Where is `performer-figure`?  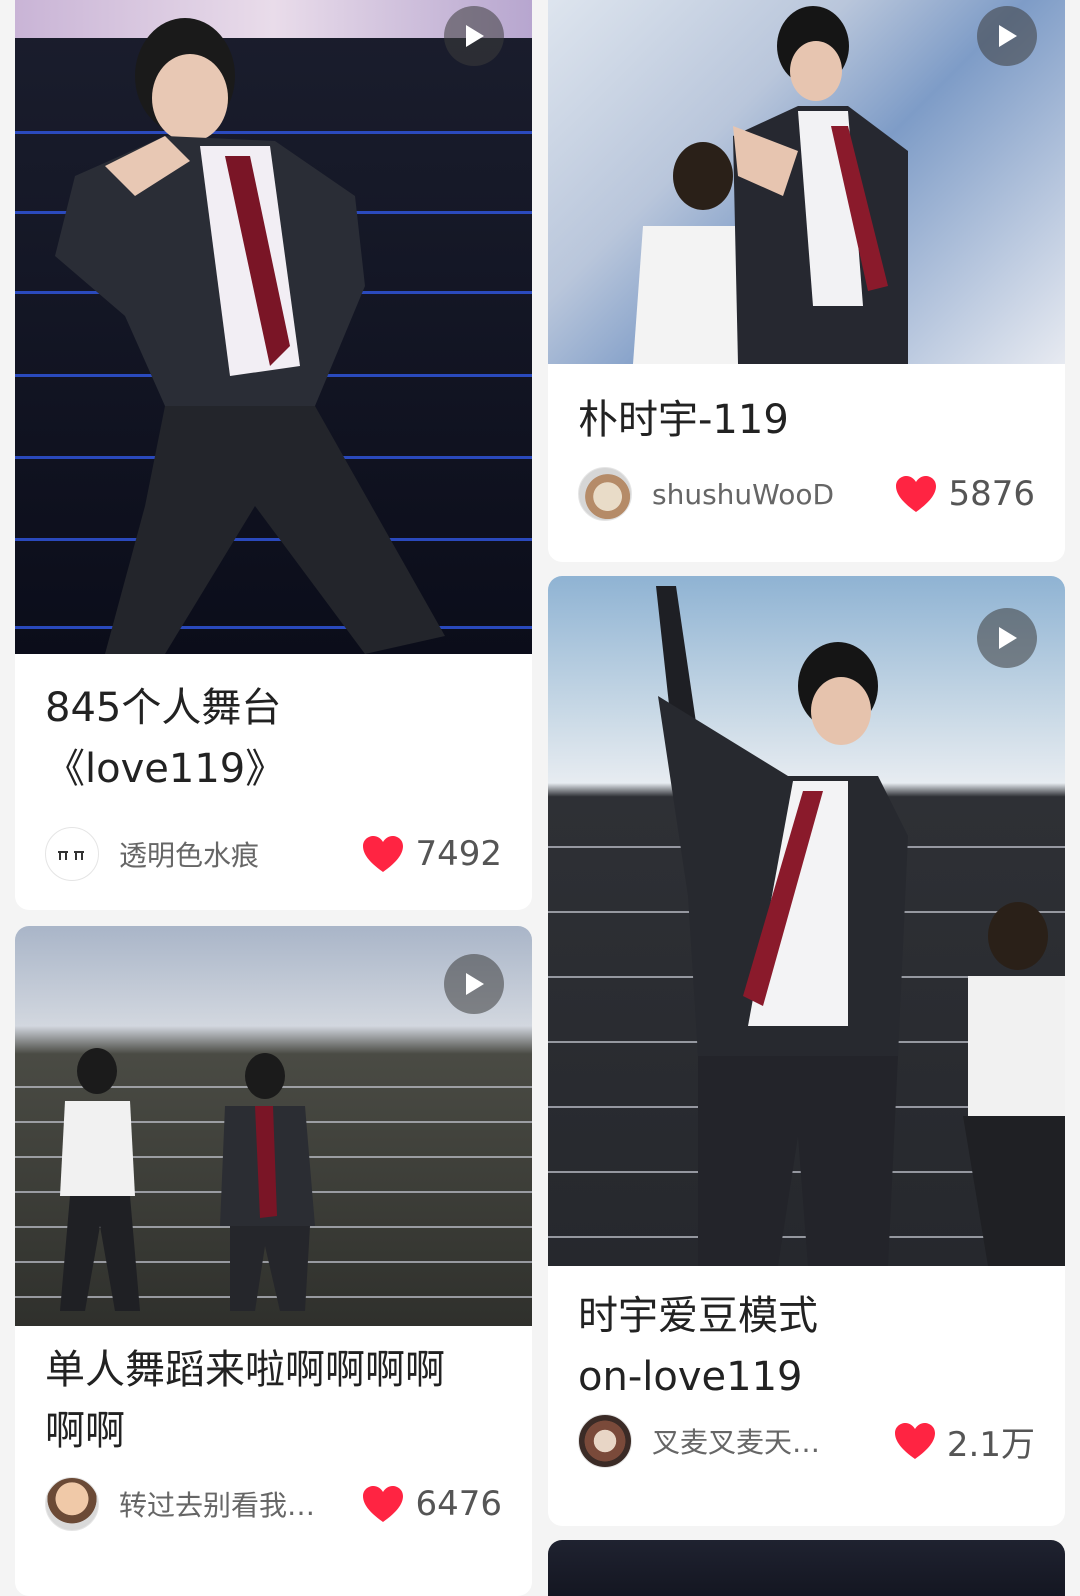
performer-figure is located at coordinates (250, 336).